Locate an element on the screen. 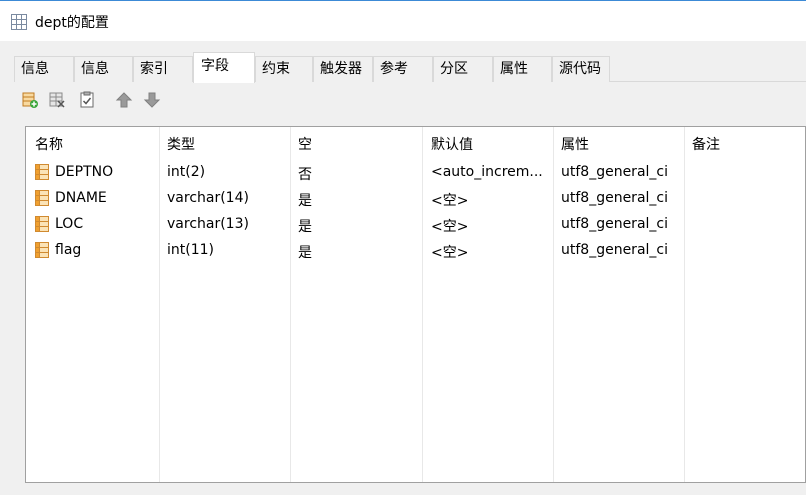 This screenshot has width=806, height=495. add-field-icon is located at coordinates (30, 100).